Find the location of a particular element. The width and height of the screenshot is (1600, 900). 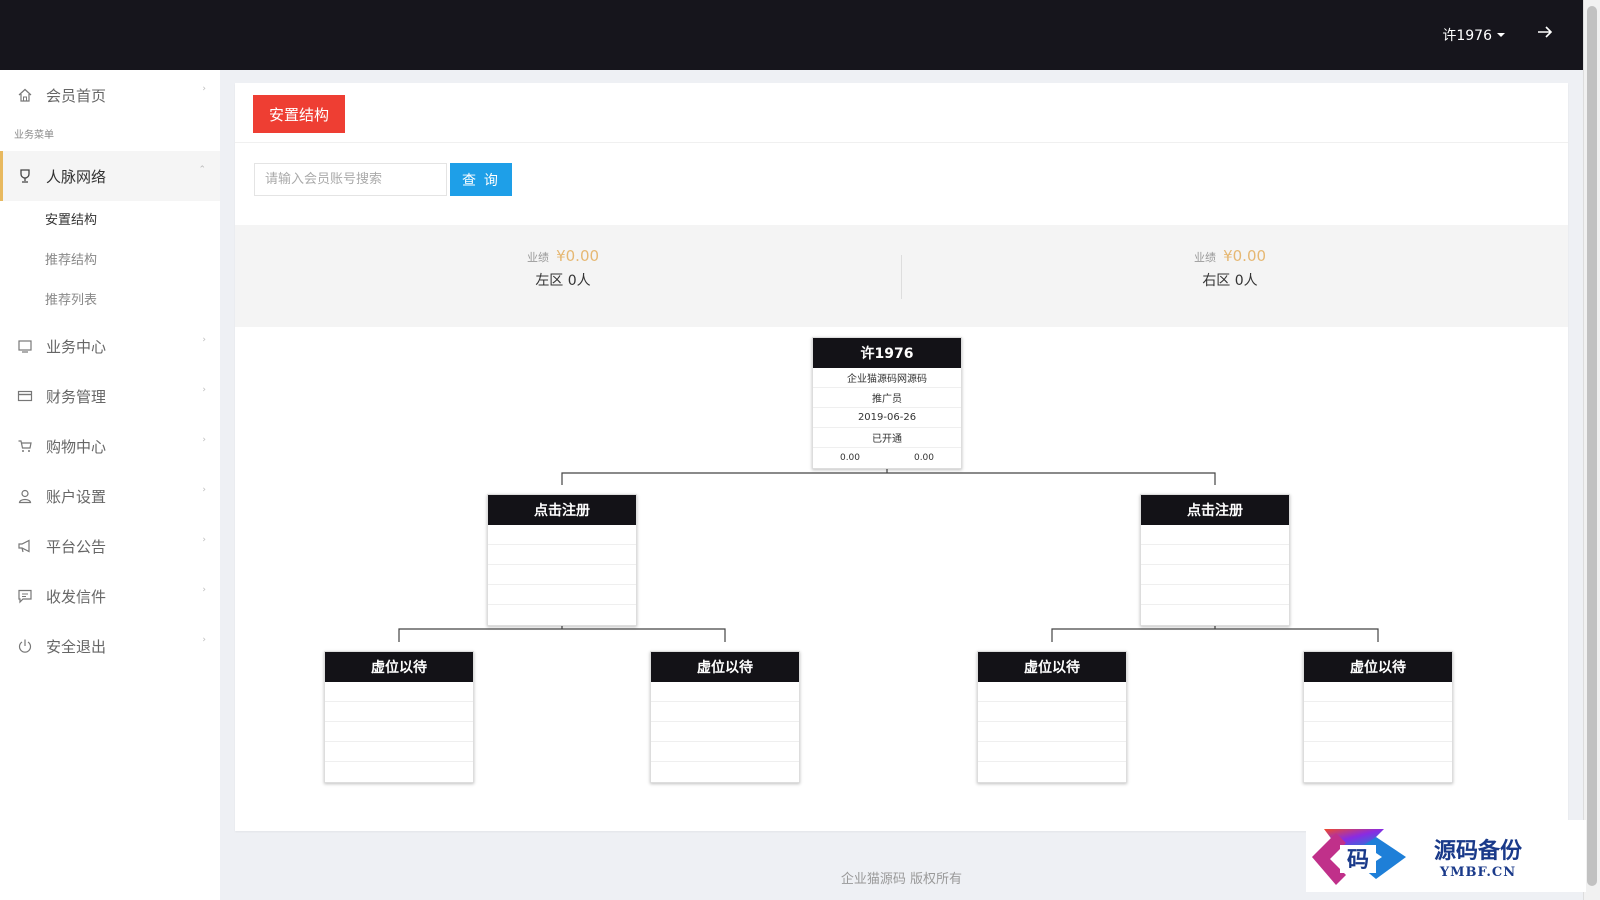

sidebar-item-messages: 收发信件 › is located at coordinates (110, 596).